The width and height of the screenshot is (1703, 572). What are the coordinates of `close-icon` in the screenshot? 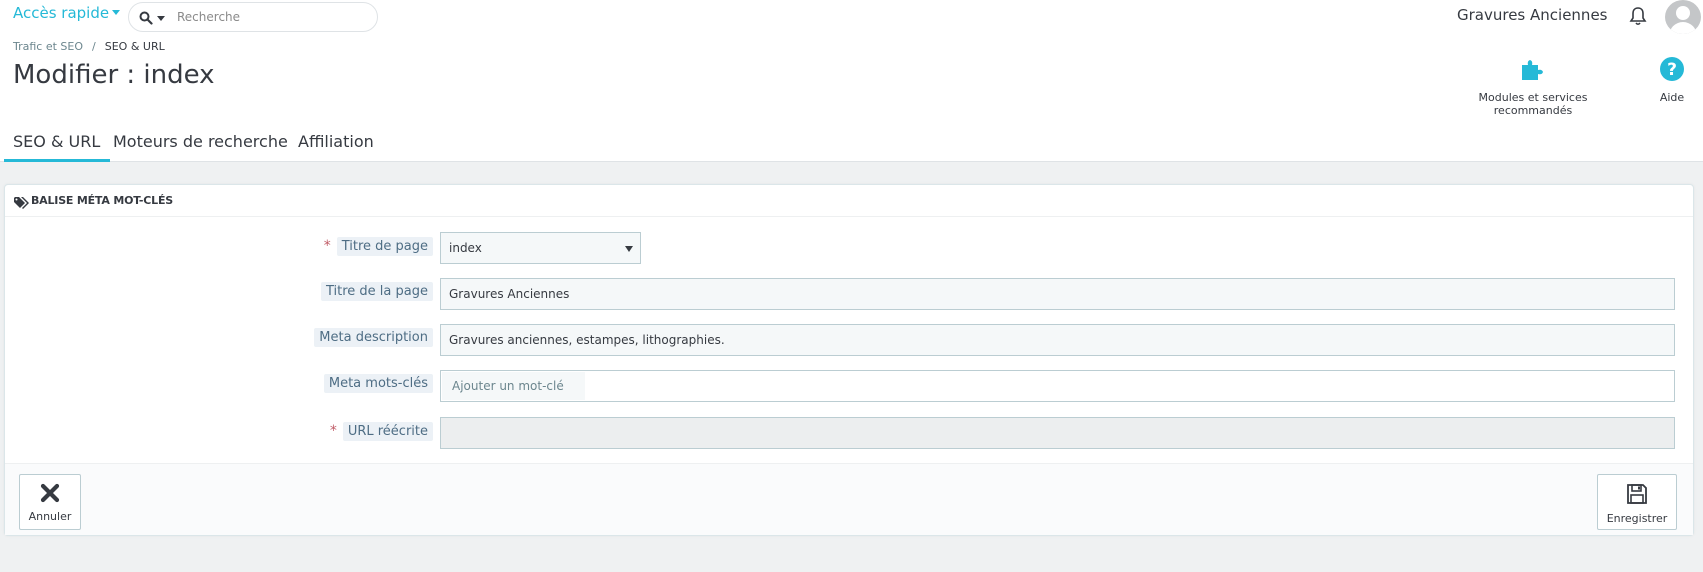 It's located at (50, 494).